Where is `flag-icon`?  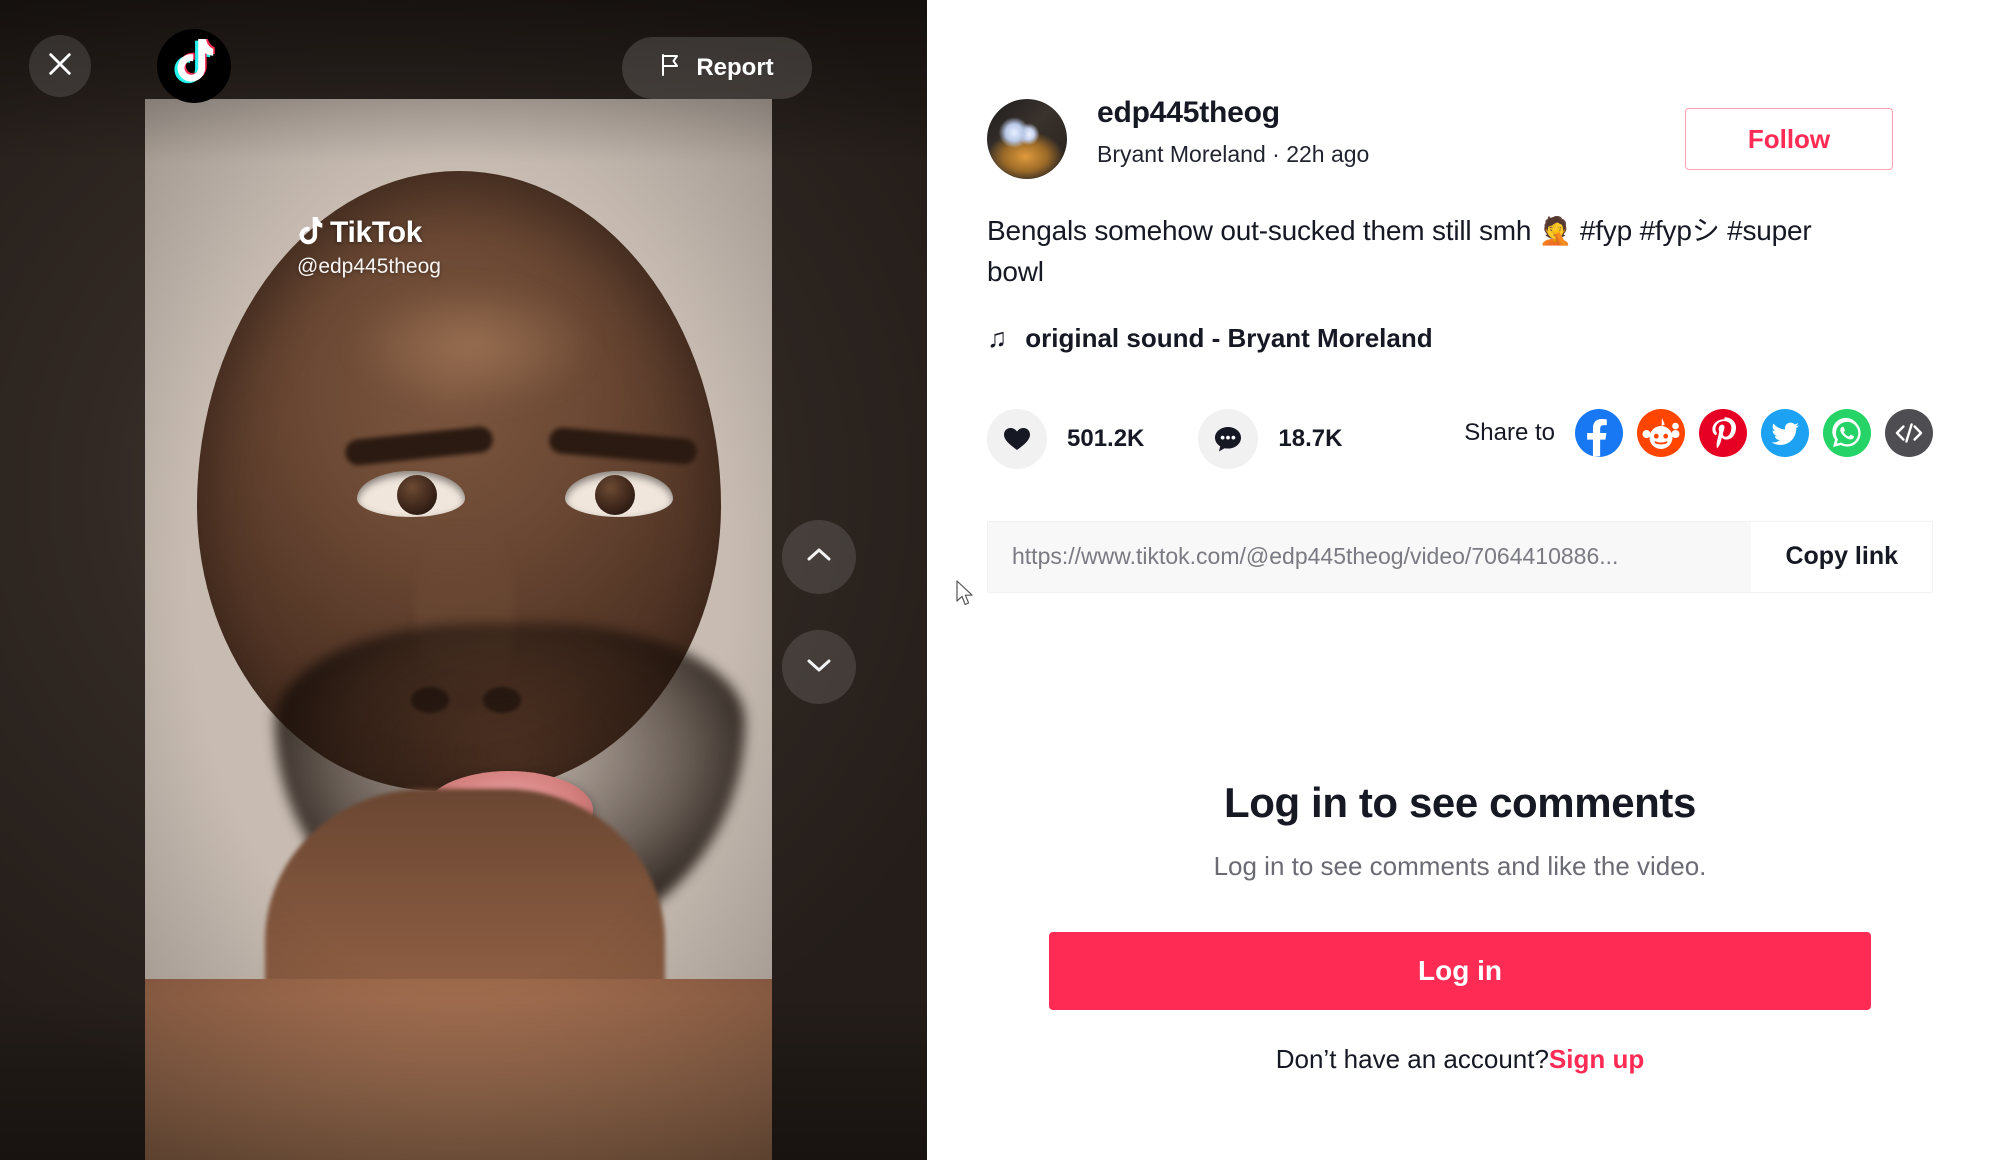 flag-icon is located at coordinates (671, 68).